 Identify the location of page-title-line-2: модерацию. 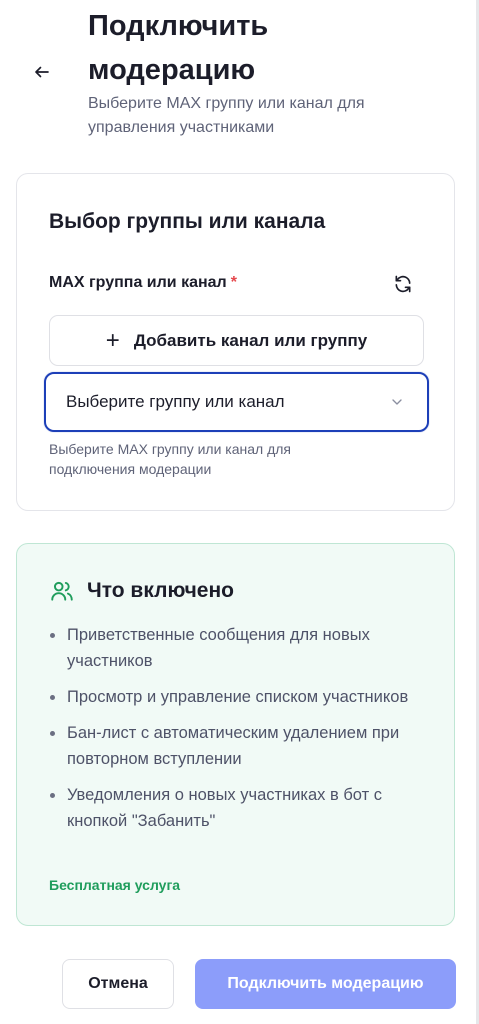
(172, 70).